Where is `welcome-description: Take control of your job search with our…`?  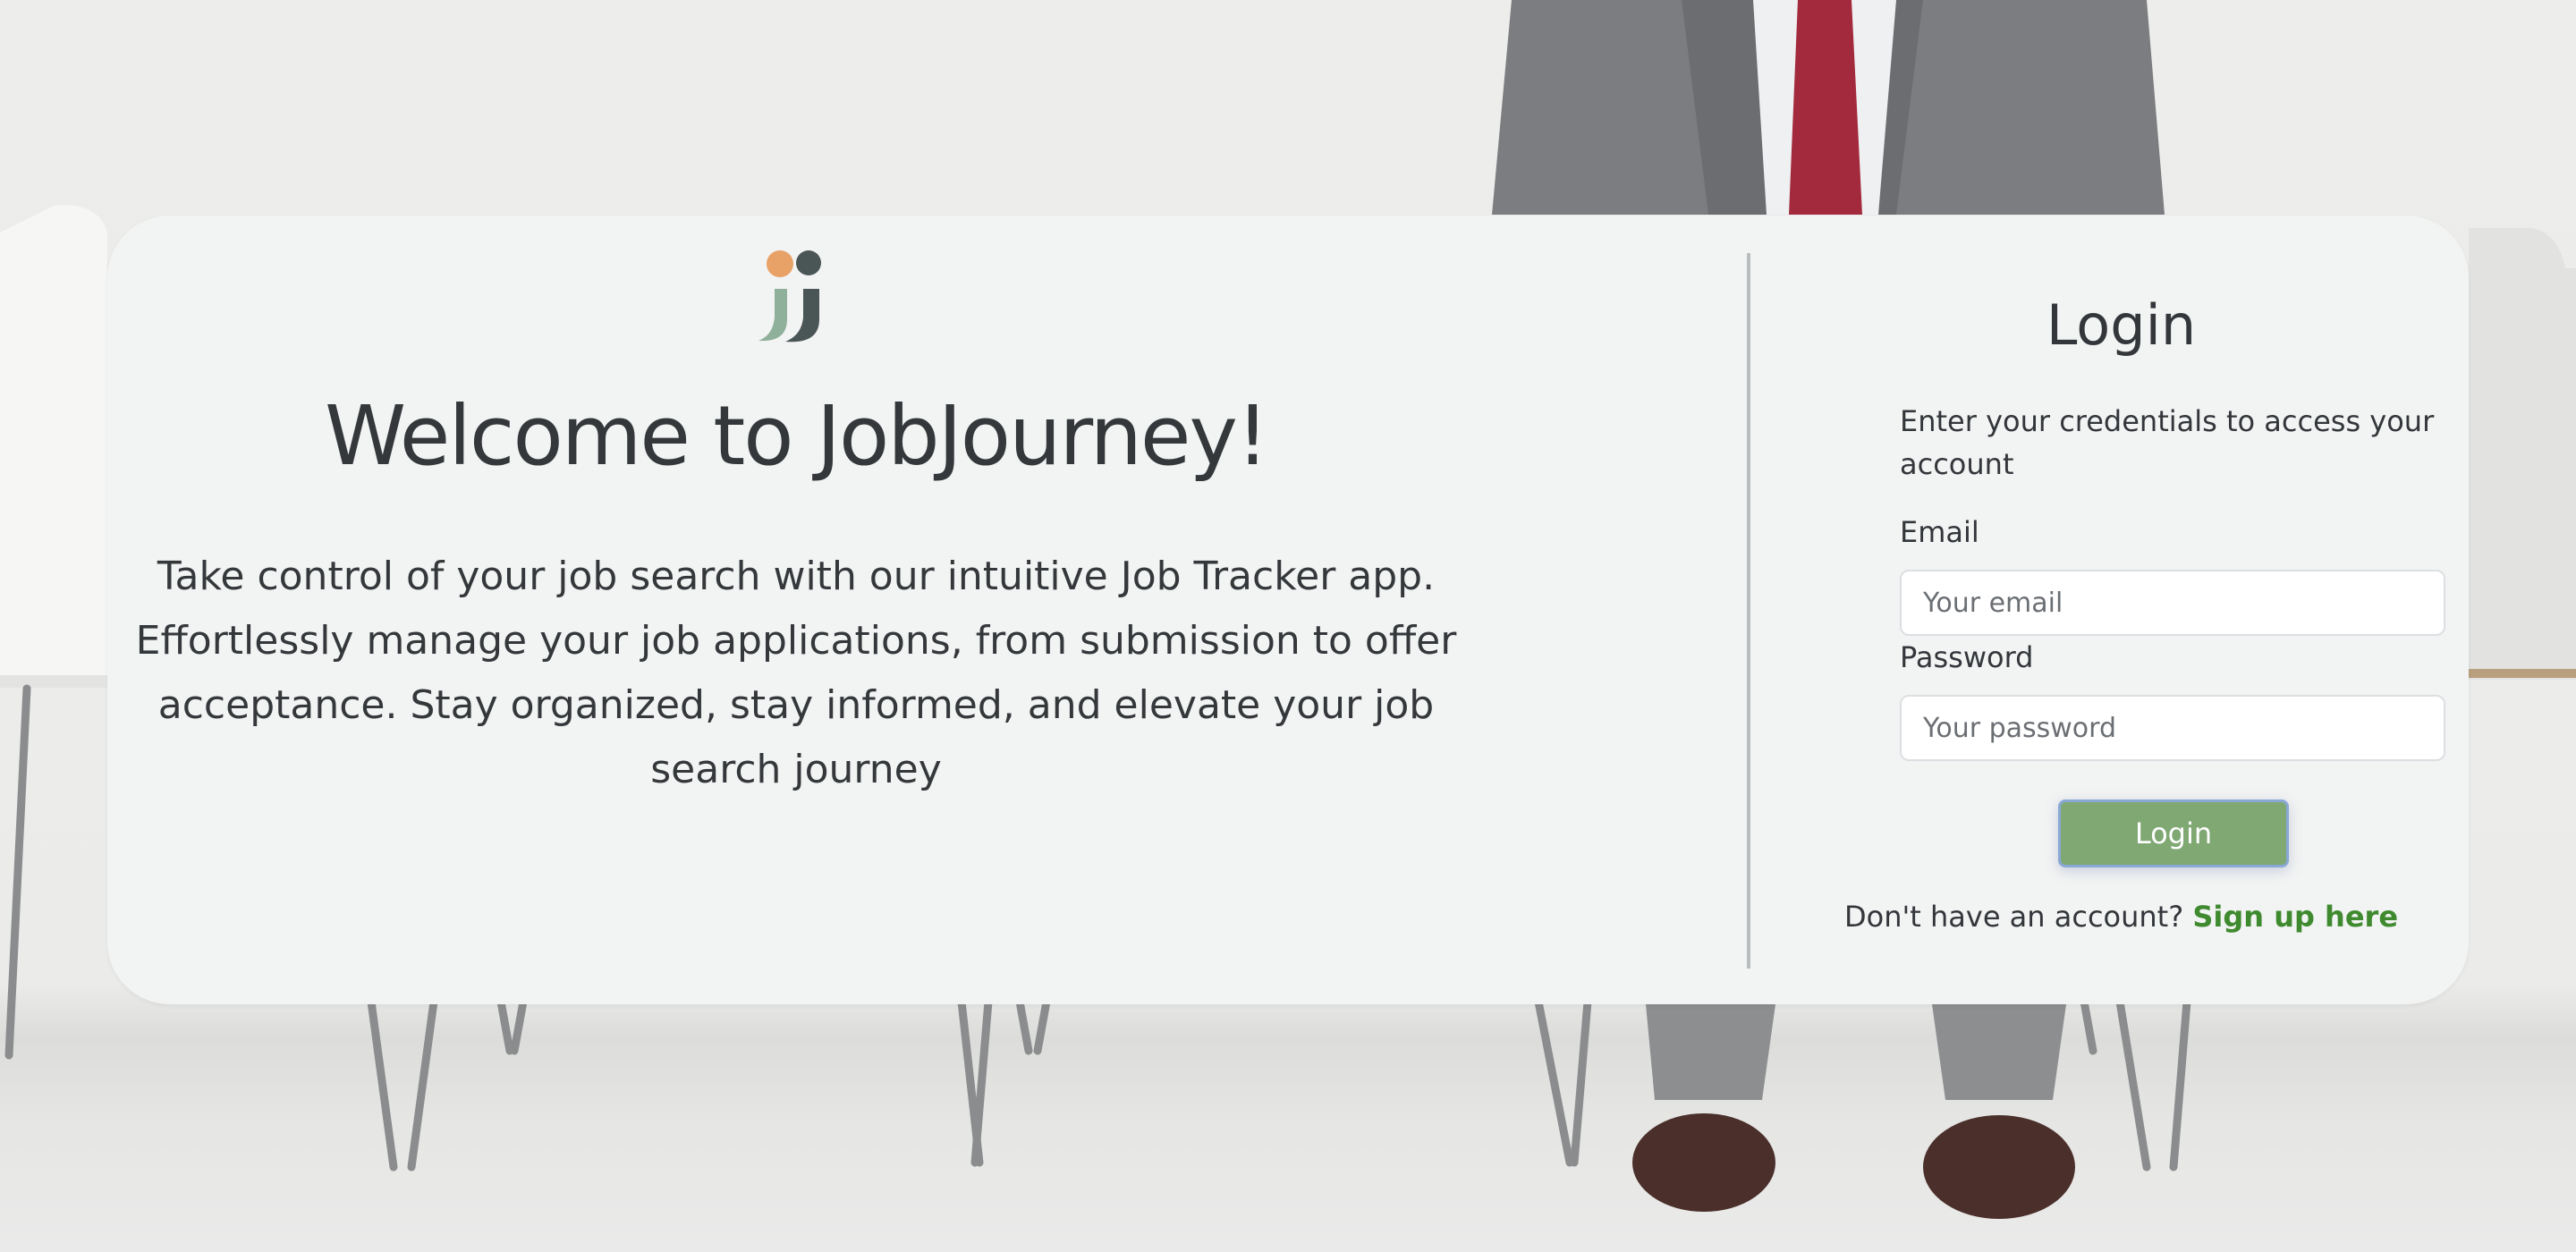
welcome-description: Take control of your job search with our… is located at coordinates (796, 673).